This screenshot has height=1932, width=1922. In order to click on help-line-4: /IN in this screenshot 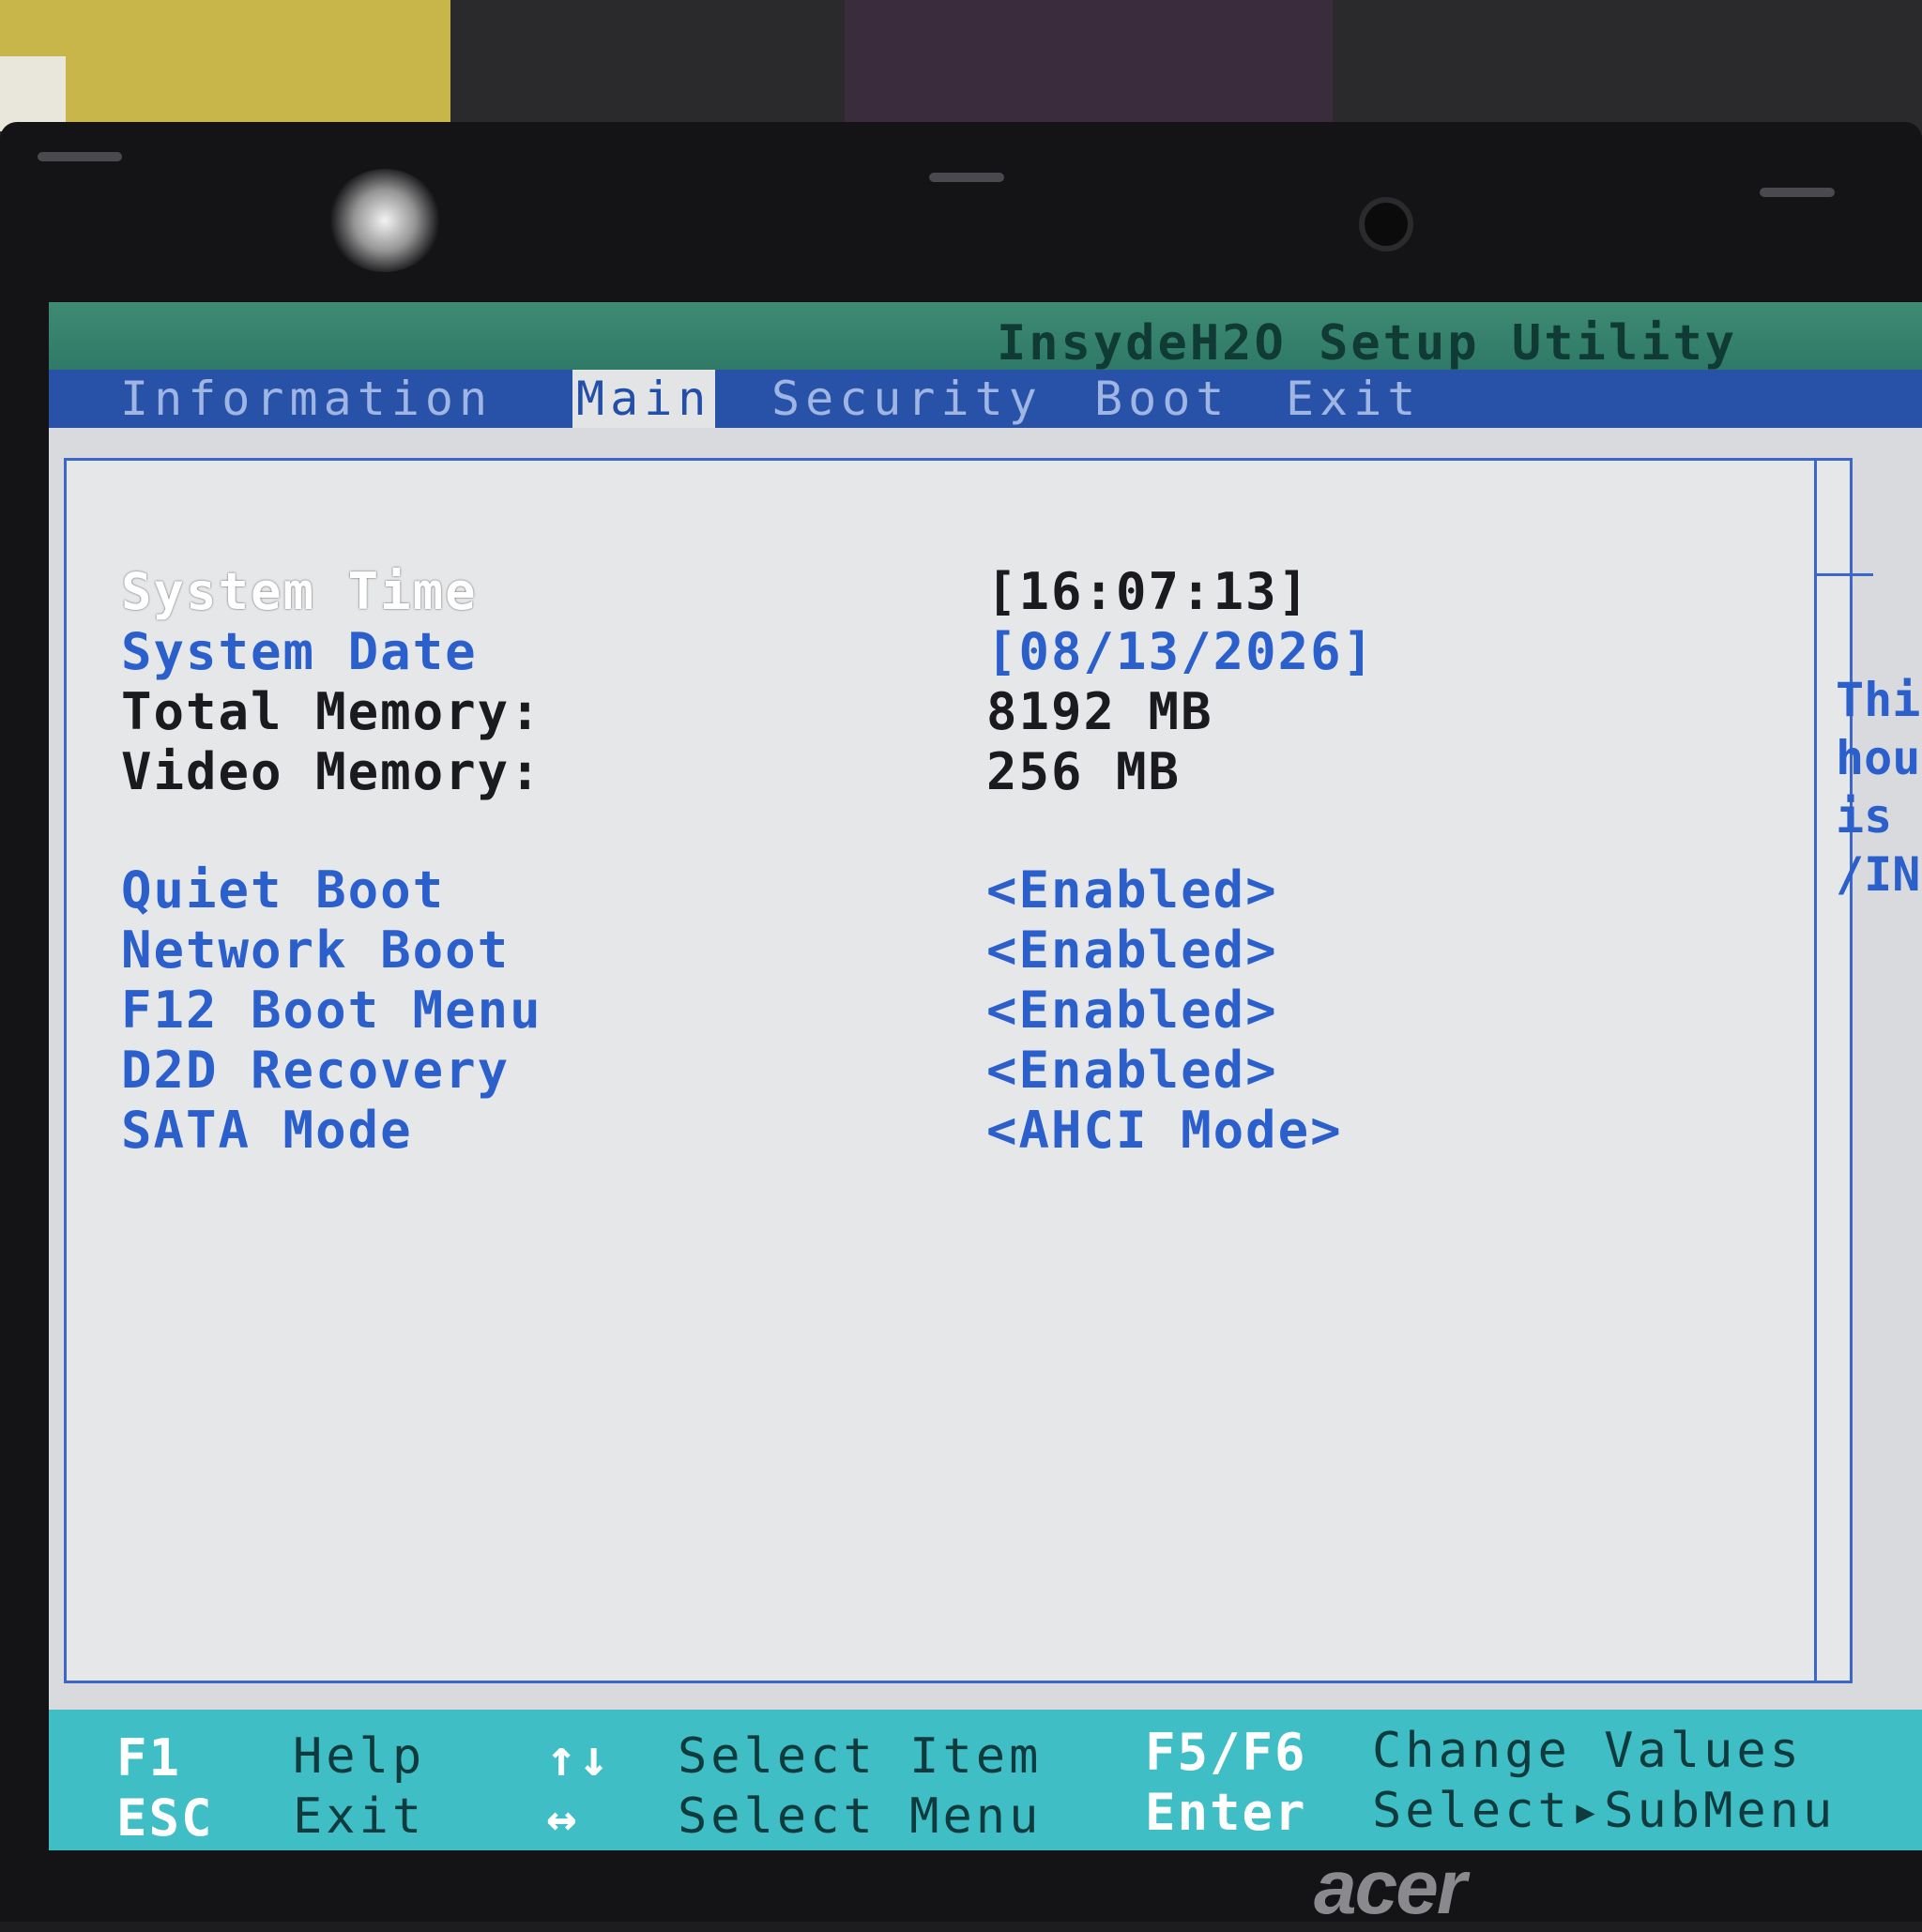, I will do `click(1879, 874)`.